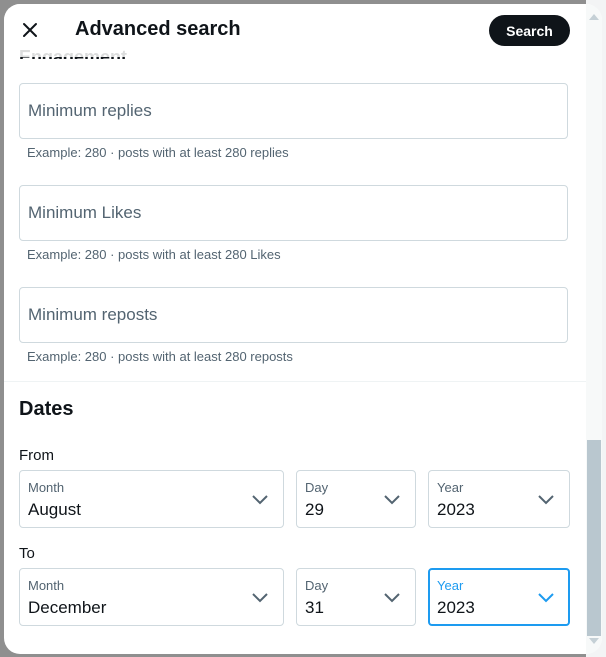  What do you see at coordinates (456, 509) in the screenshot?
I see `from-year-value: 2023` at bounding box center [456, 509].